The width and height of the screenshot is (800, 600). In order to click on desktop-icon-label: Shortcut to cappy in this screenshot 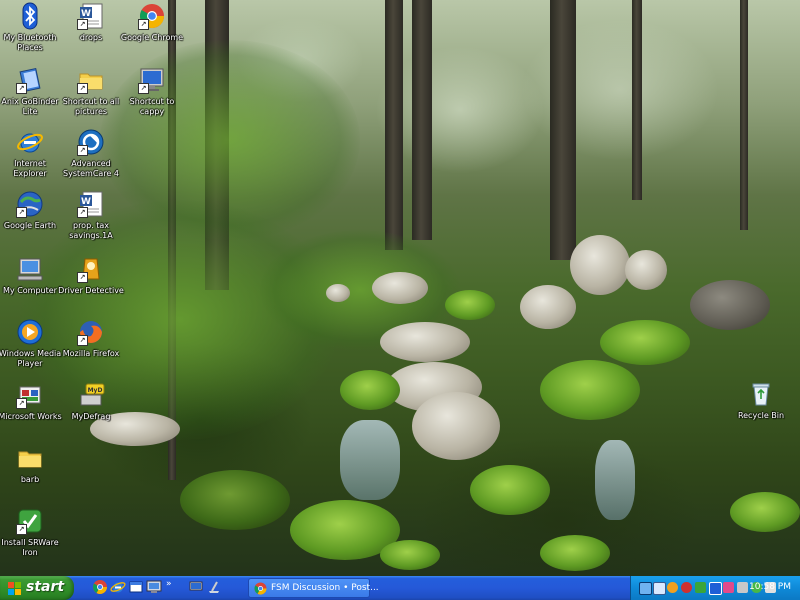, I will do `click(152, 106)`.